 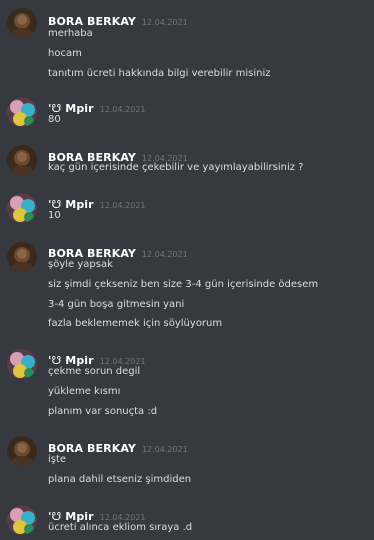 I want to click on message-text: şöyle yapsak, so click(x=80, y=264).